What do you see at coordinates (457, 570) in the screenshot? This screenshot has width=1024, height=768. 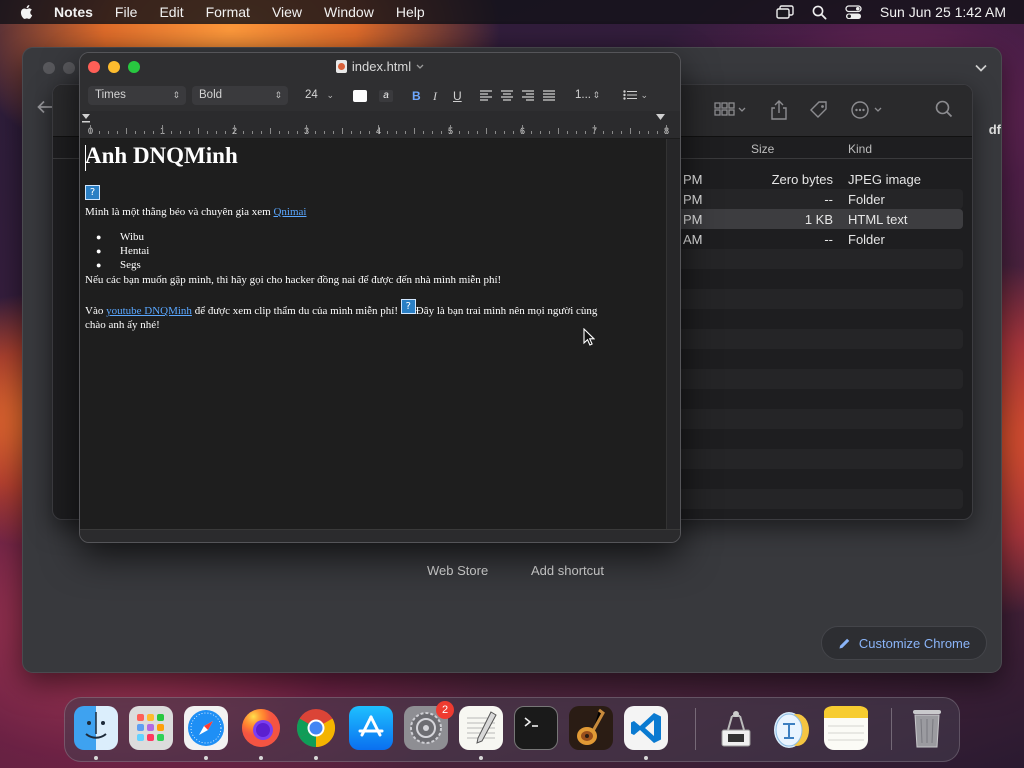 I see `web-store-shortcut: Web Store` at bounding box center [457, 570].